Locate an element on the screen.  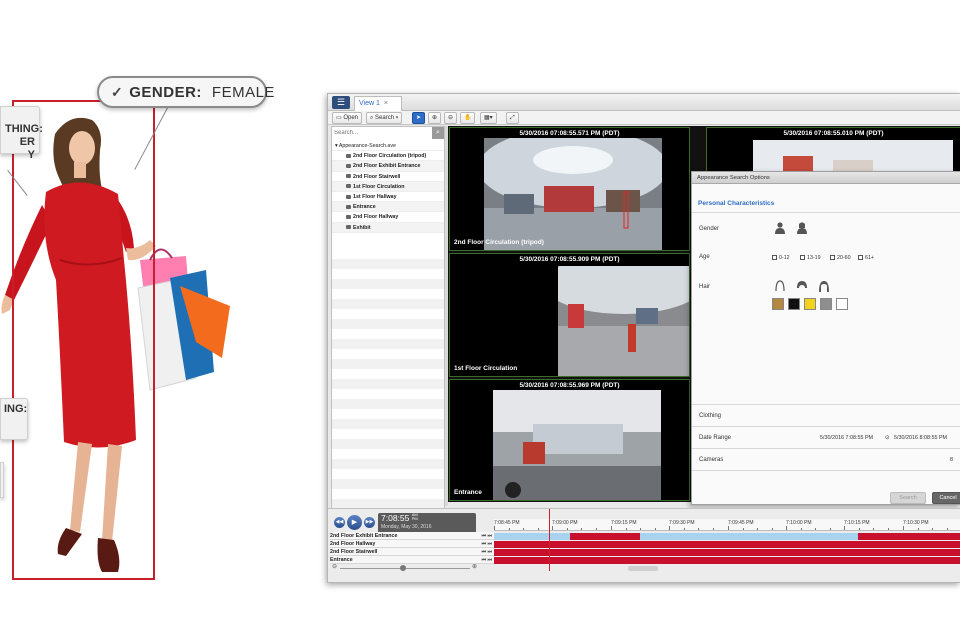
pointer-tool-icon: ➤ is located at coordinates (419, 118).